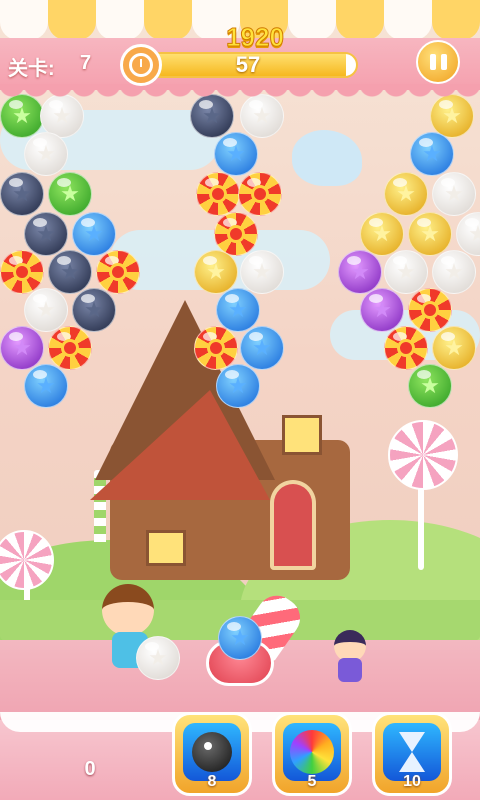 This screenshot has height=800, width=480. What do you see at coordinates (350, 670) in the screenshot?
I see `girl-body` at bounding box center [350, 670].